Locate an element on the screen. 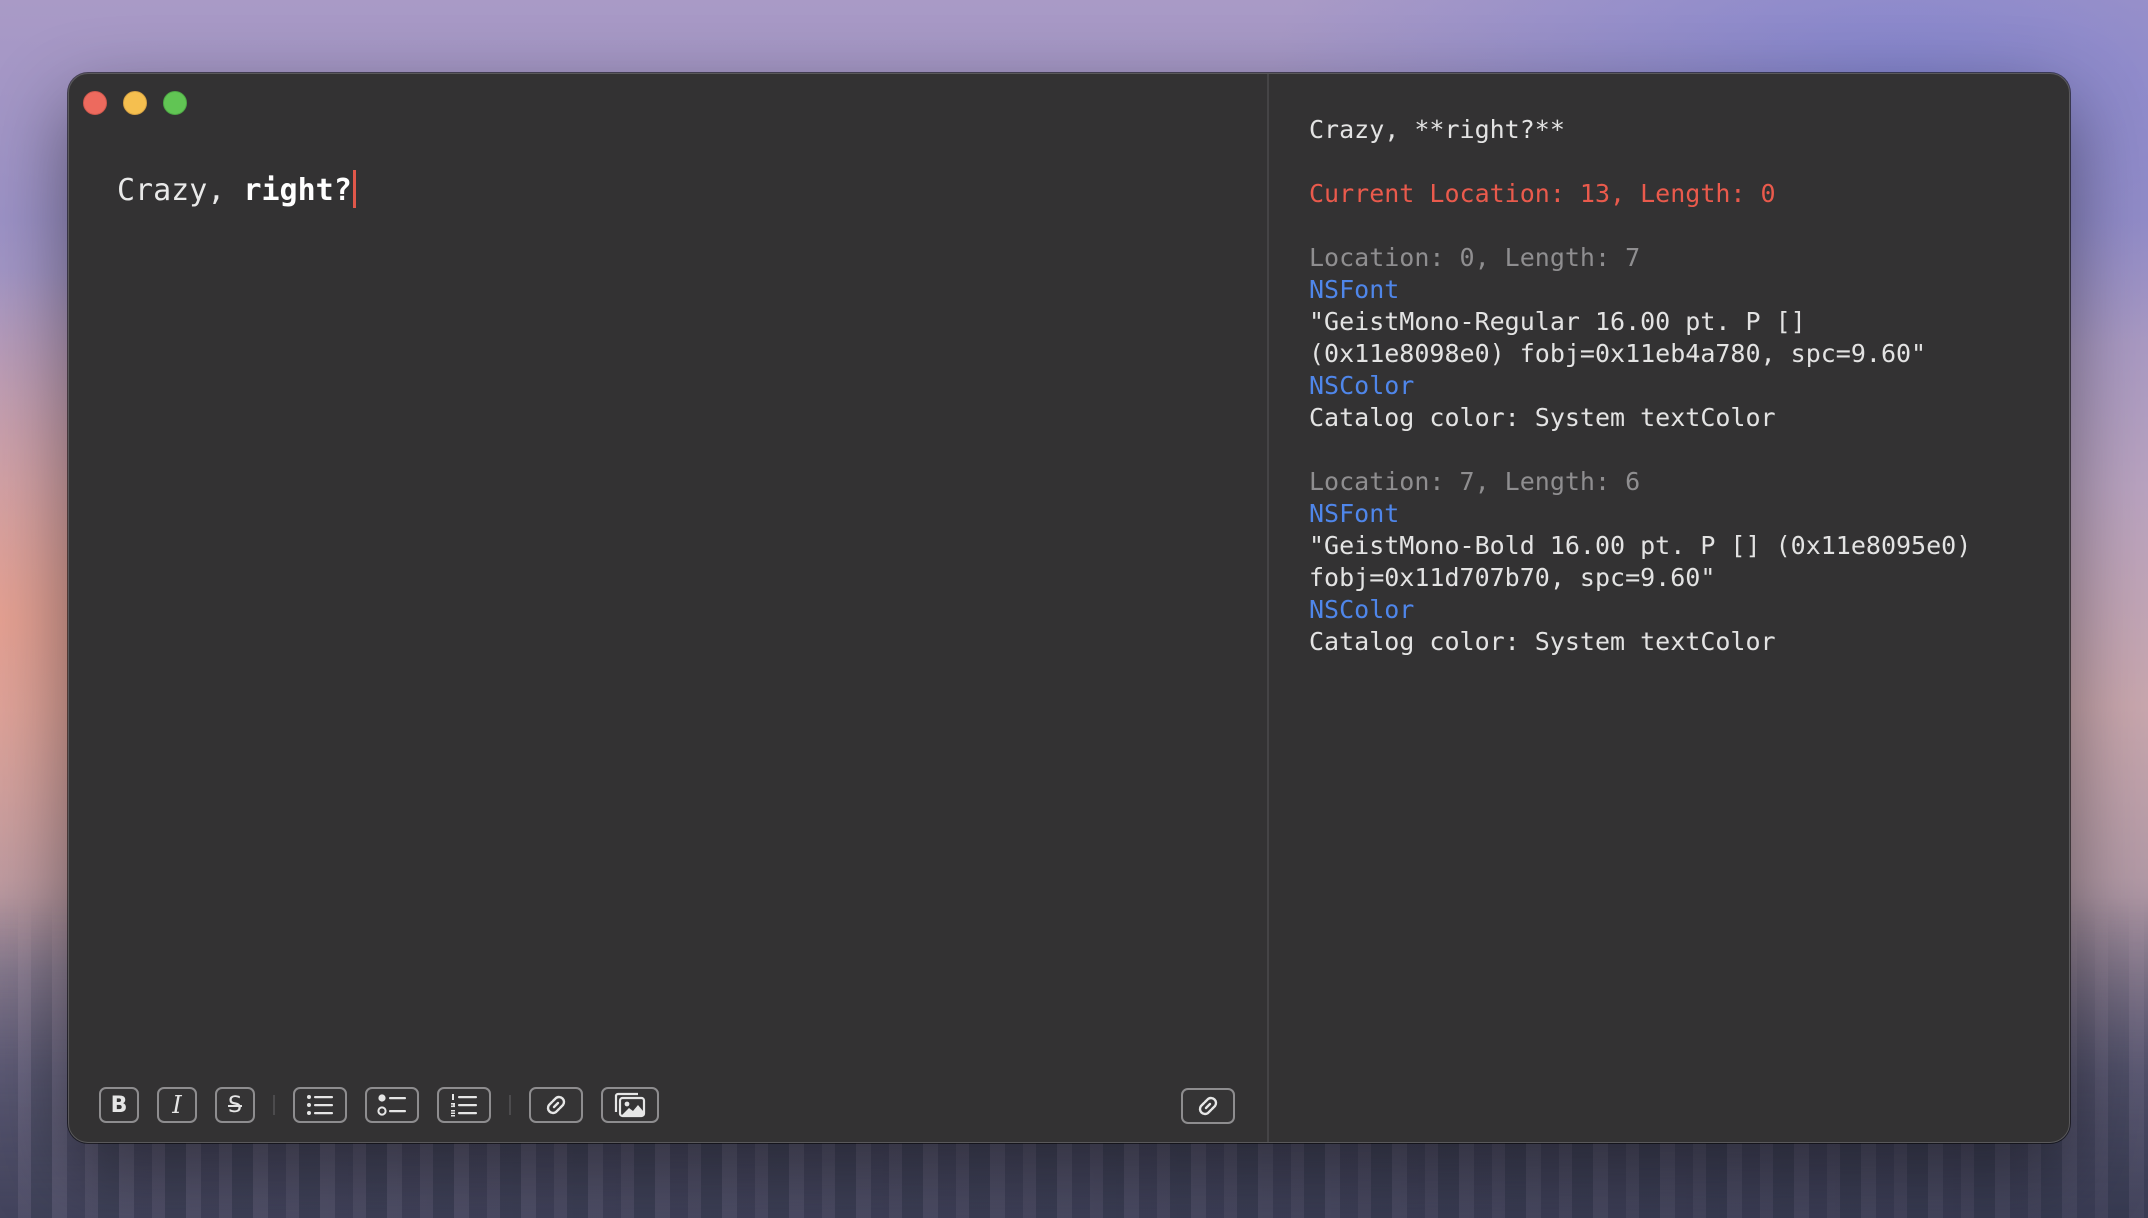  link-toggle-area is located at coordinates (1208, 1106).